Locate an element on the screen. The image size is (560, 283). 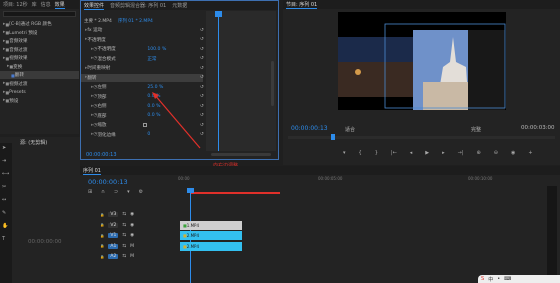
add-marker-icon: ▾ is located at coordinates (128, 192).